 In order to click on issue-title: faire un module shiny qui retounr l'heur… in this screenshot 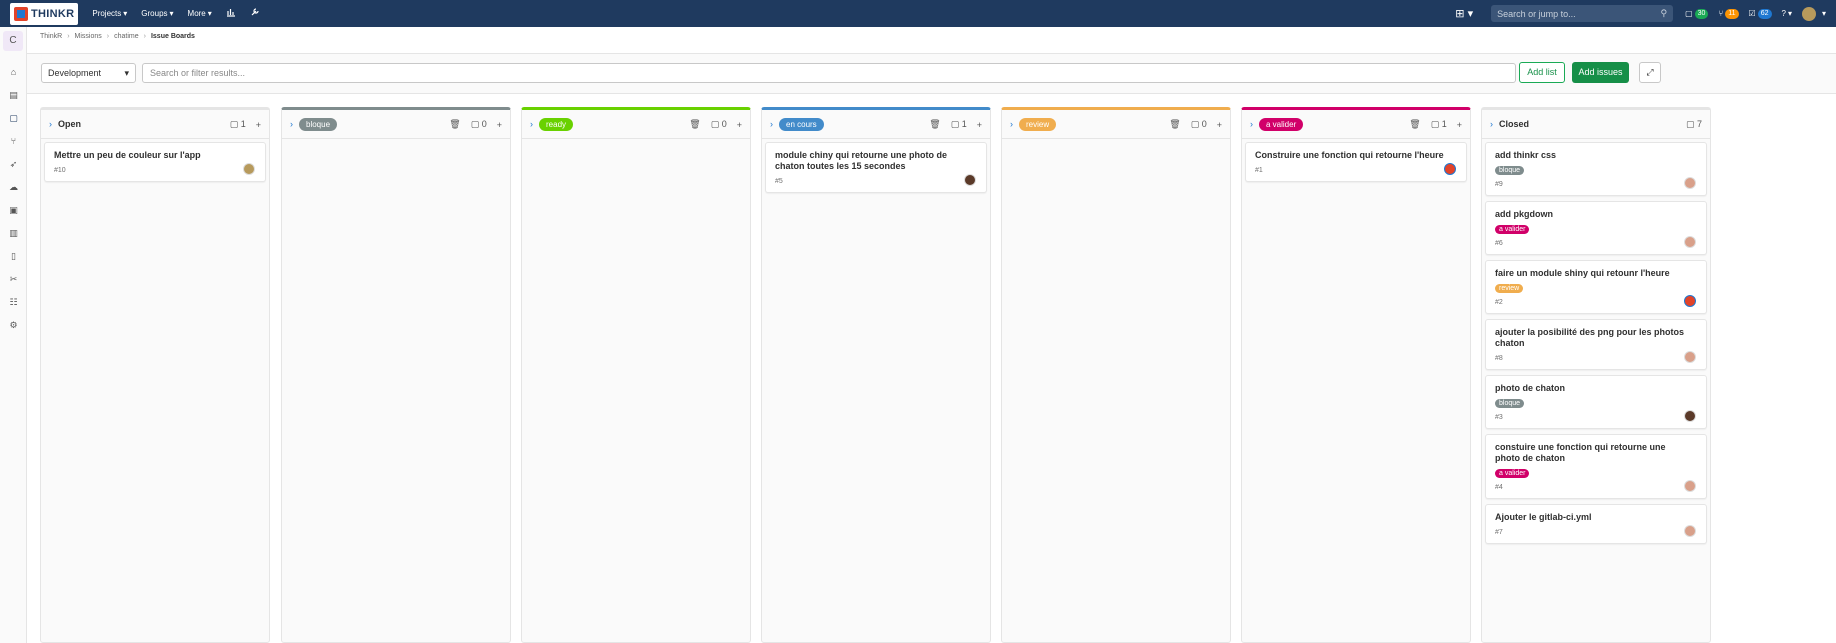, I will do `click(1596, 273)`.